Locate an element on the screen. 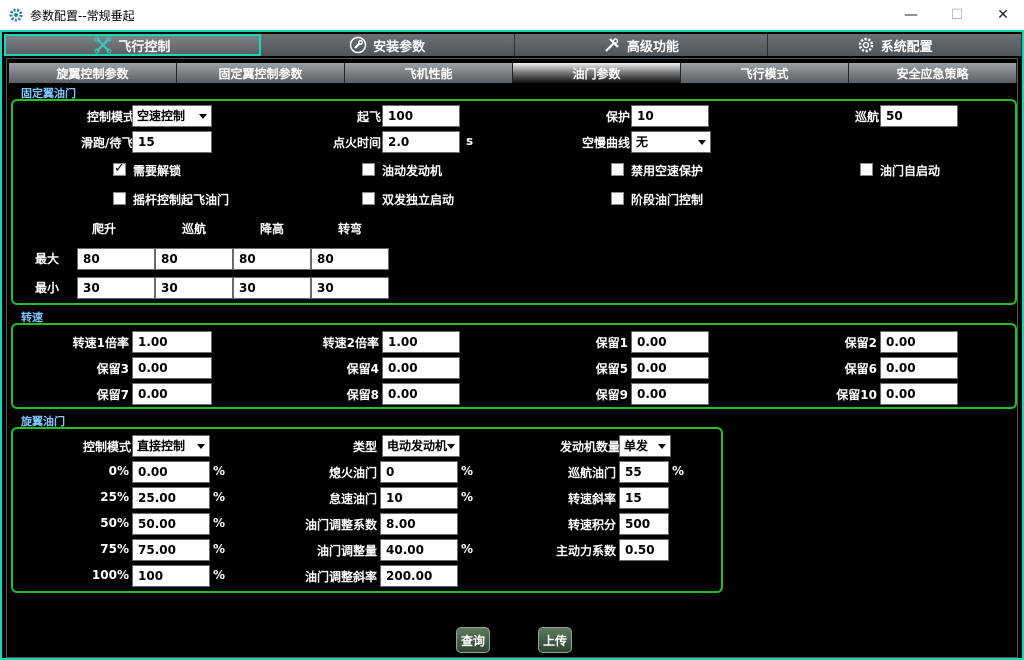  label-reserve8: 保留8 is located at coordinates (362, 395).